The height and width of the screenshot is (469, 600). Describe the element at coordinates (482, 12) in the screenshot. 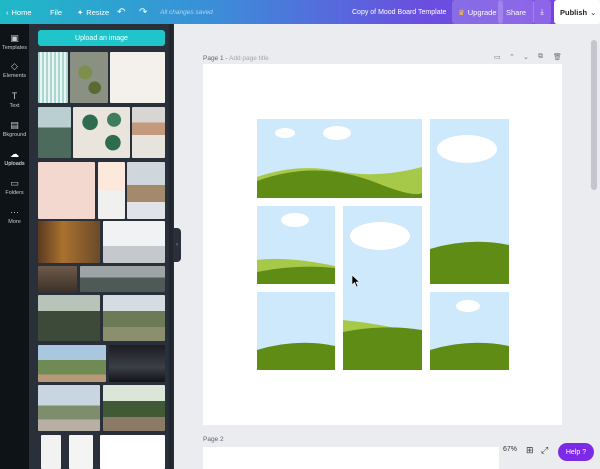

I see `upgrade-label: Upgrade` at that location.